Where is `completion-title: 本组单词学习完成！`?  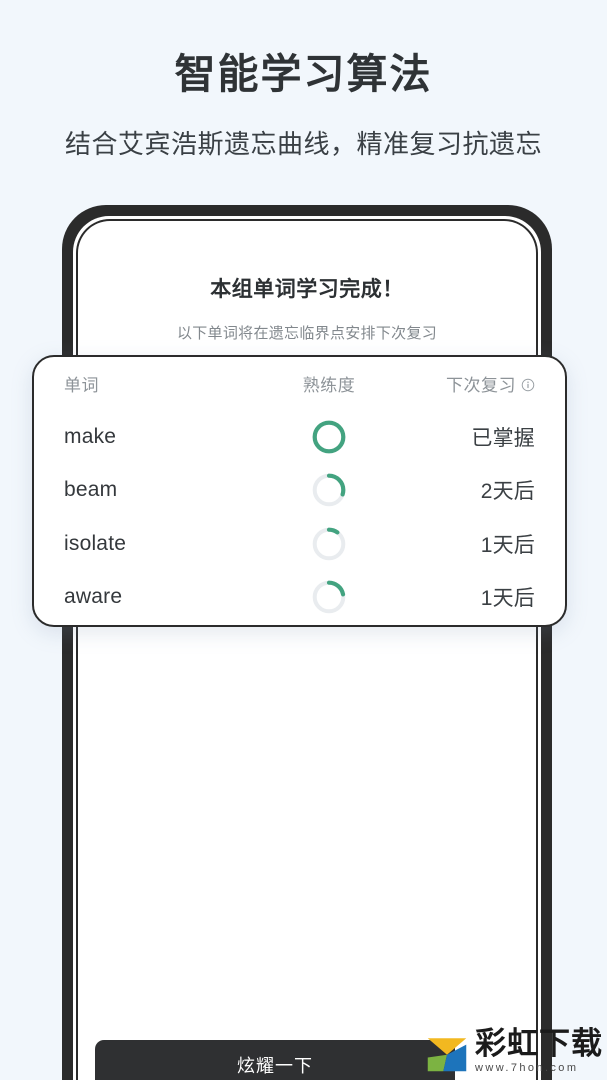
completion-title: 本组单词学习完成！ is located at coordinates (307, 289).